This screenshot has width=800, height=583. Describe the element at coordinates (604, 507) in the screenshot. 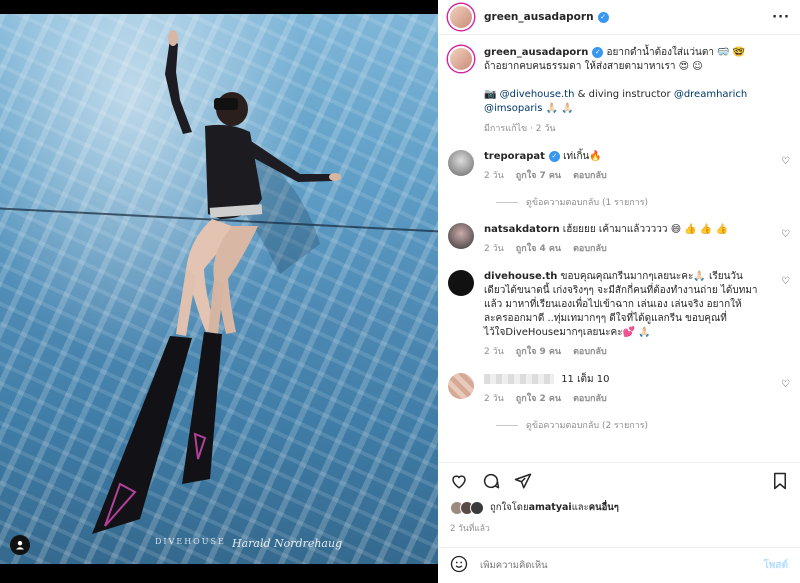

I see `liked-by-others: คนอื่นๆ` at that location.